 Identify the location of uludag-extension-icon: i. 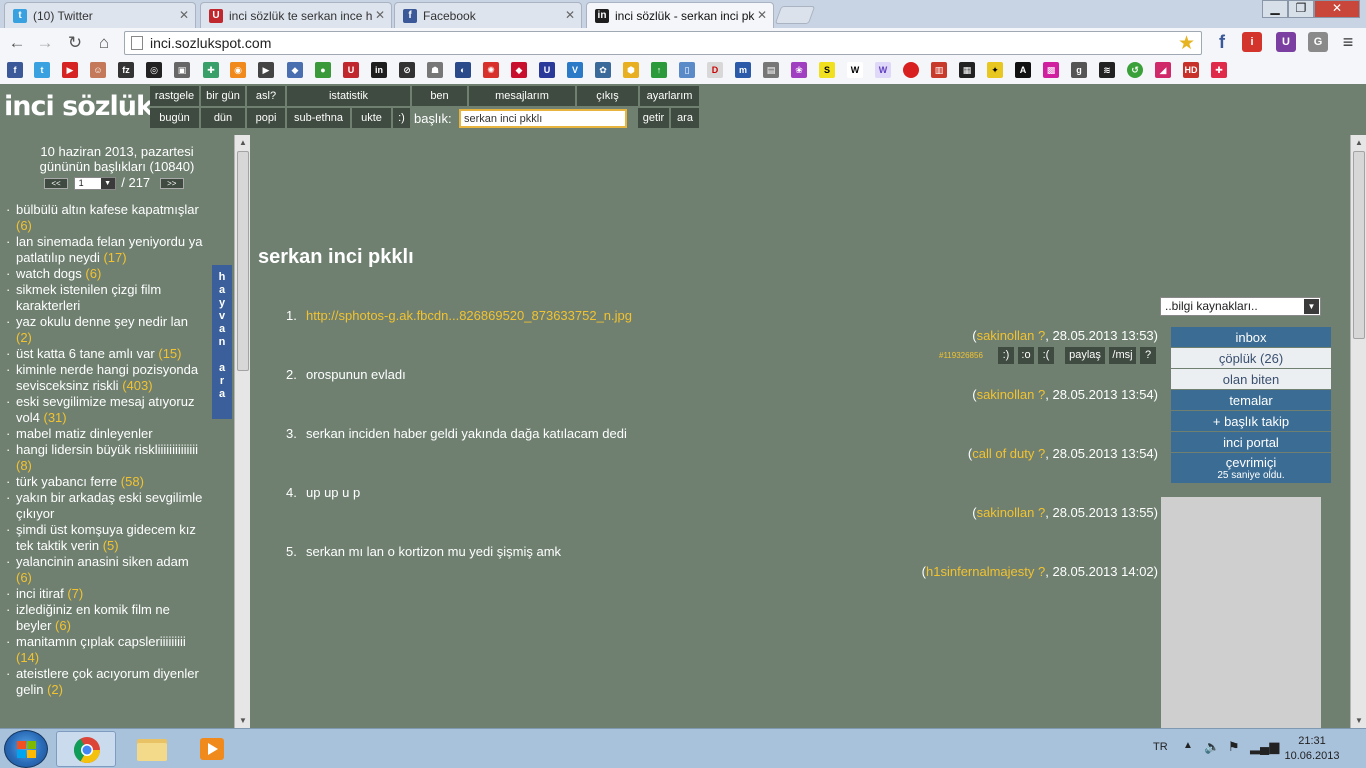
(1252, 42).